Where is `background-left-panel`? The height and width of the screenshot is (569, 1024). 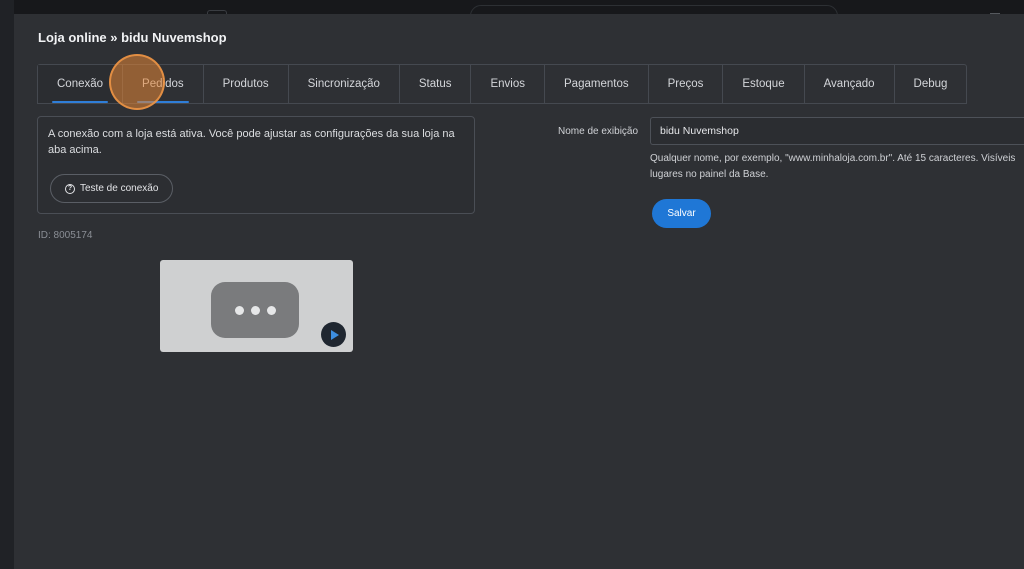
background-left-panel is located at coordinates (7, 284).